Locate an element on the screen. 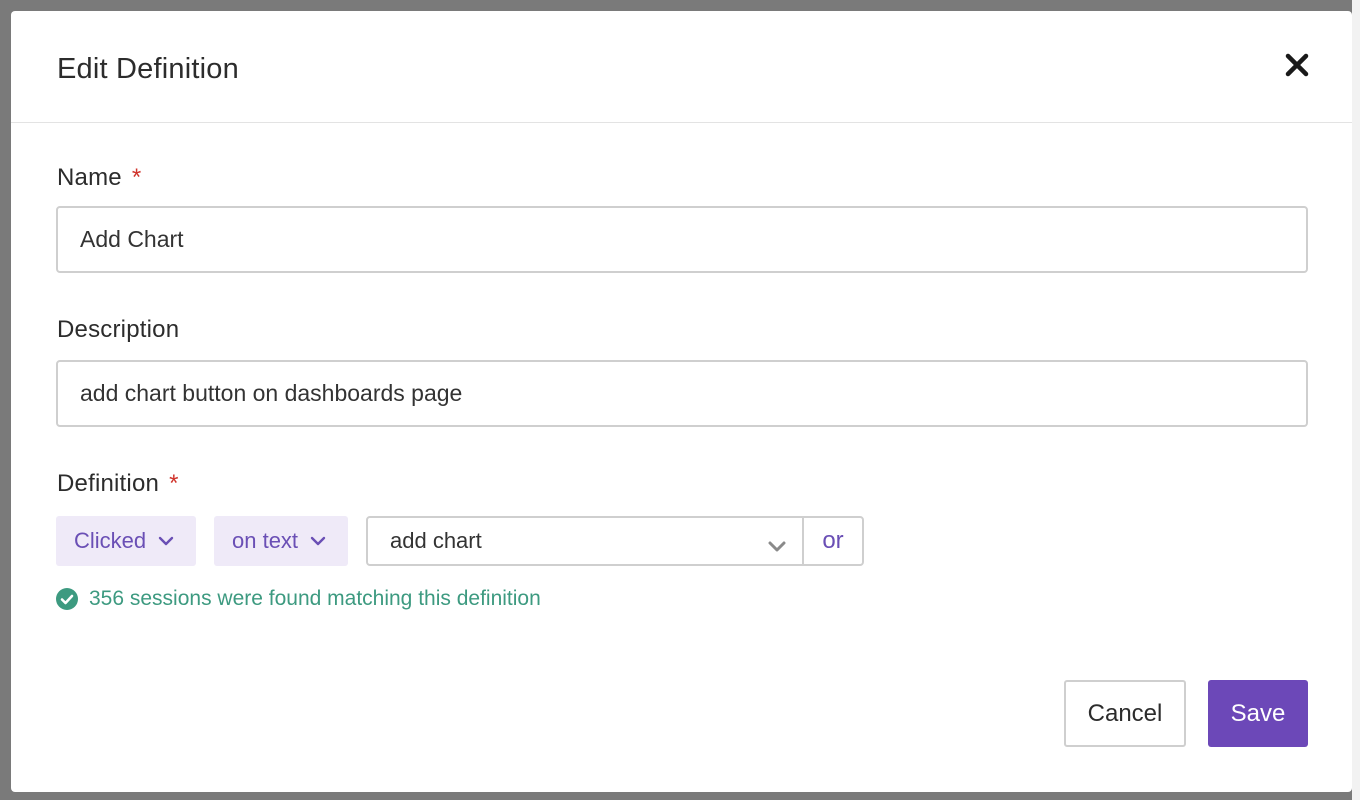  match-mode-dropdown: on text is located at coordinates (281, 541).